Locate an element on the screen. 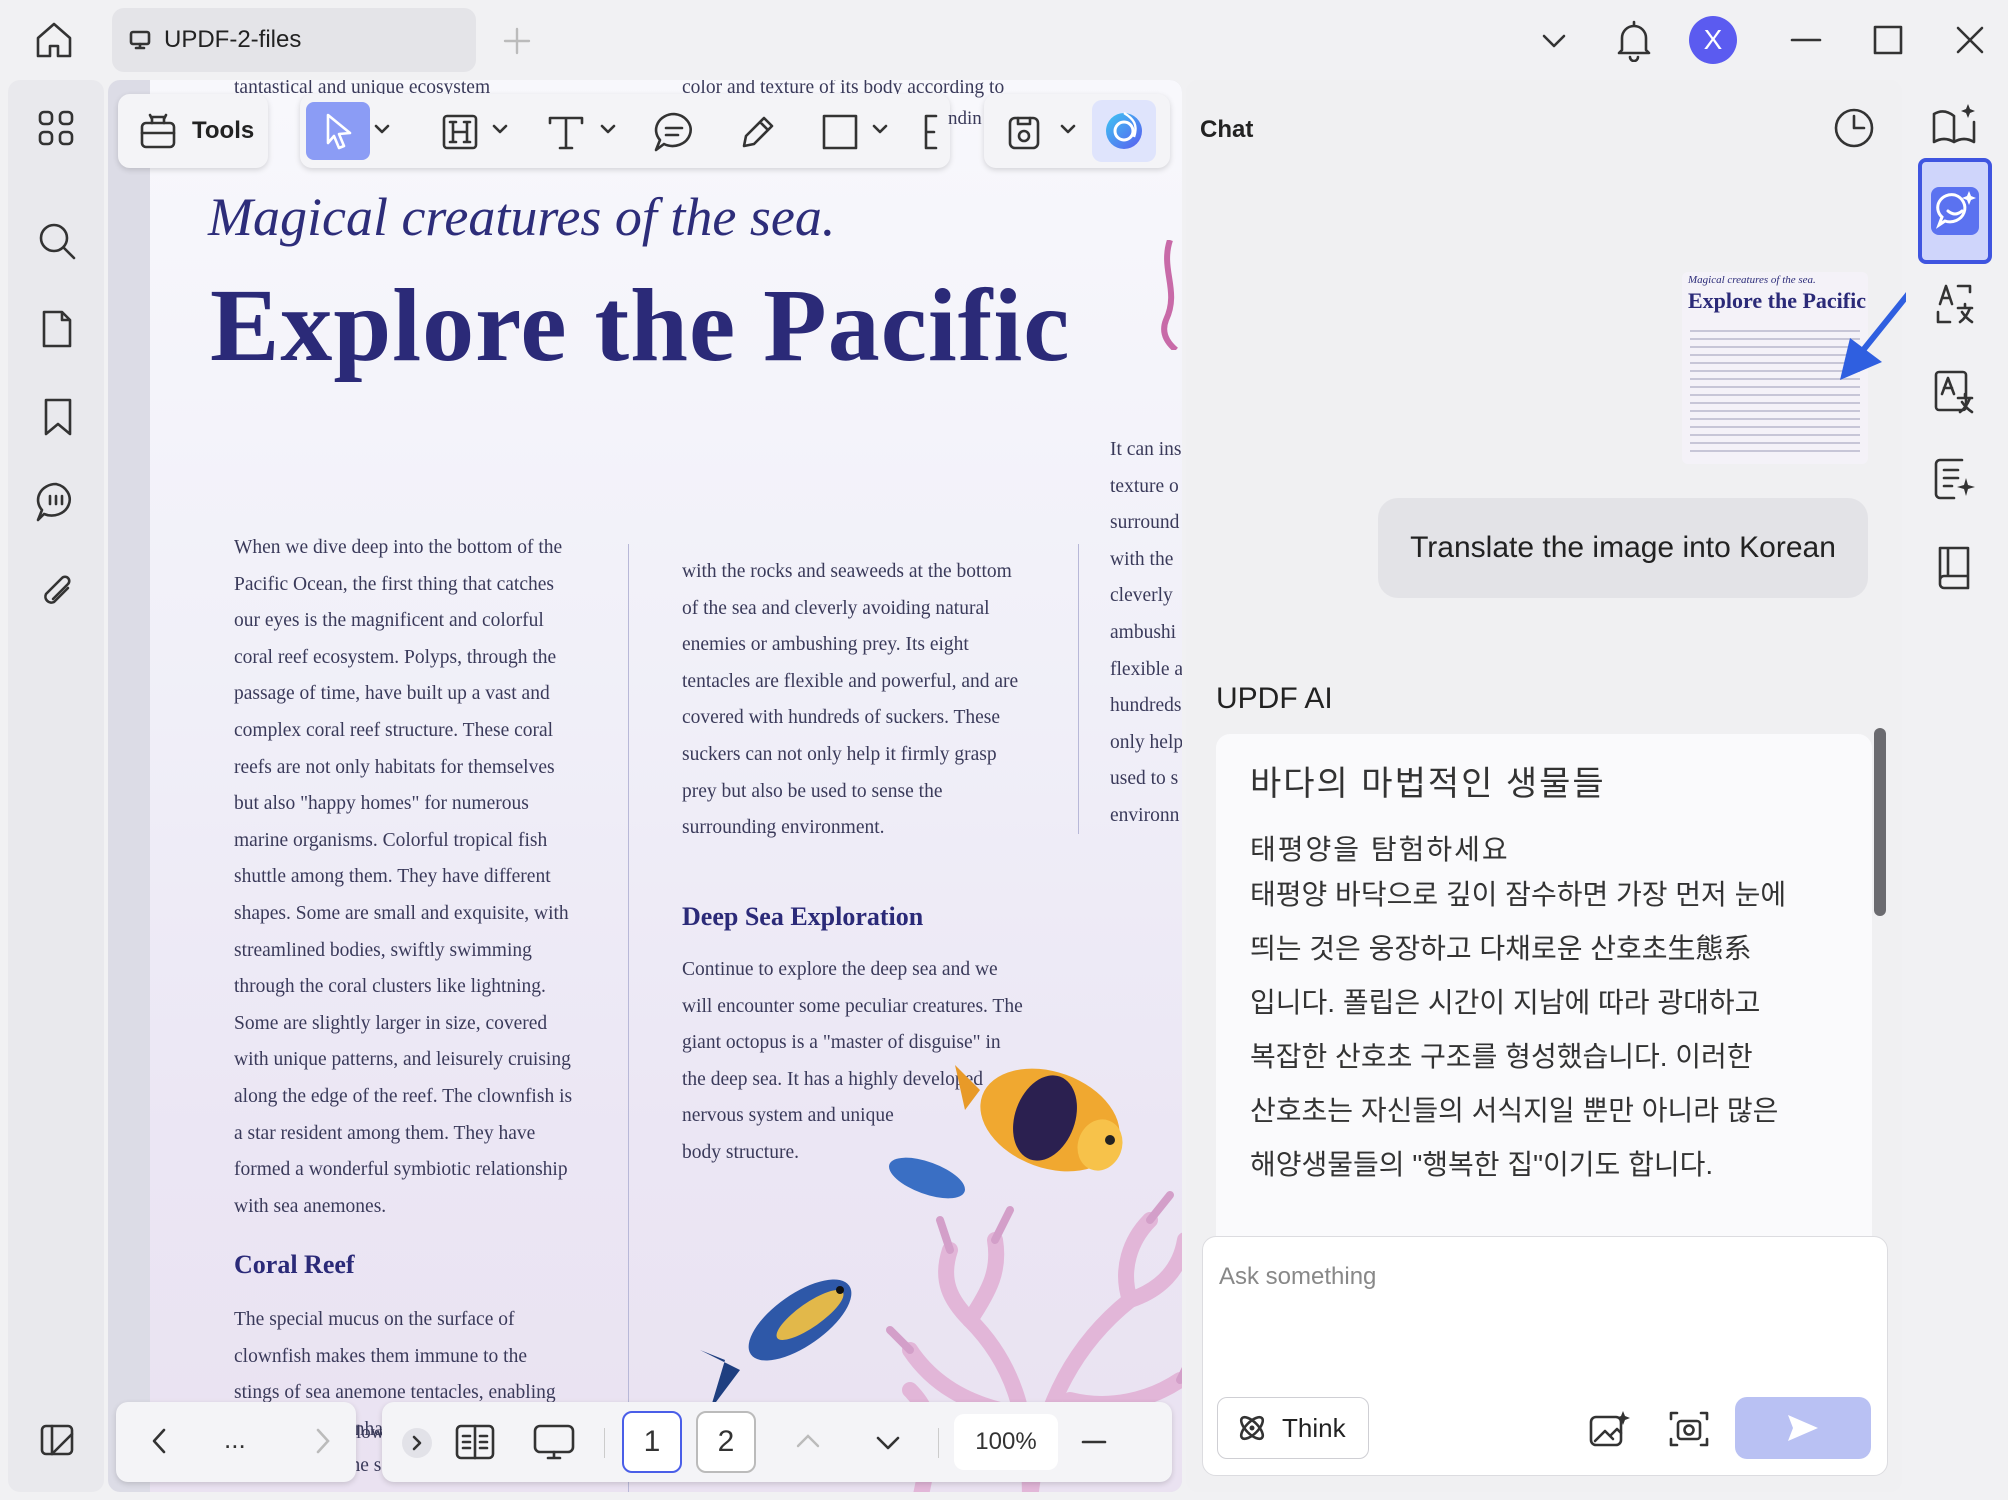 The width and height of the screenshot is (2008, 1500). sidebar-toggle-icon is located at coordinates (58, 1440).